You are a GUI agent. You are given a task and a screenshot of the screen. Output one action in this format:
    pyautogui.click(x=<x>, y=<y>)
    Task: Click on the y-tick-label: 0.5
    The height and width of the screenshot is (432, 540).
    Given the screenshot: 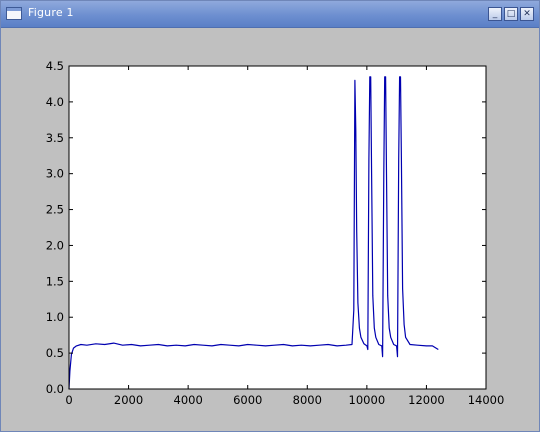 What is the action you would take?
    pyautogui.click(x=55, y=353)
    